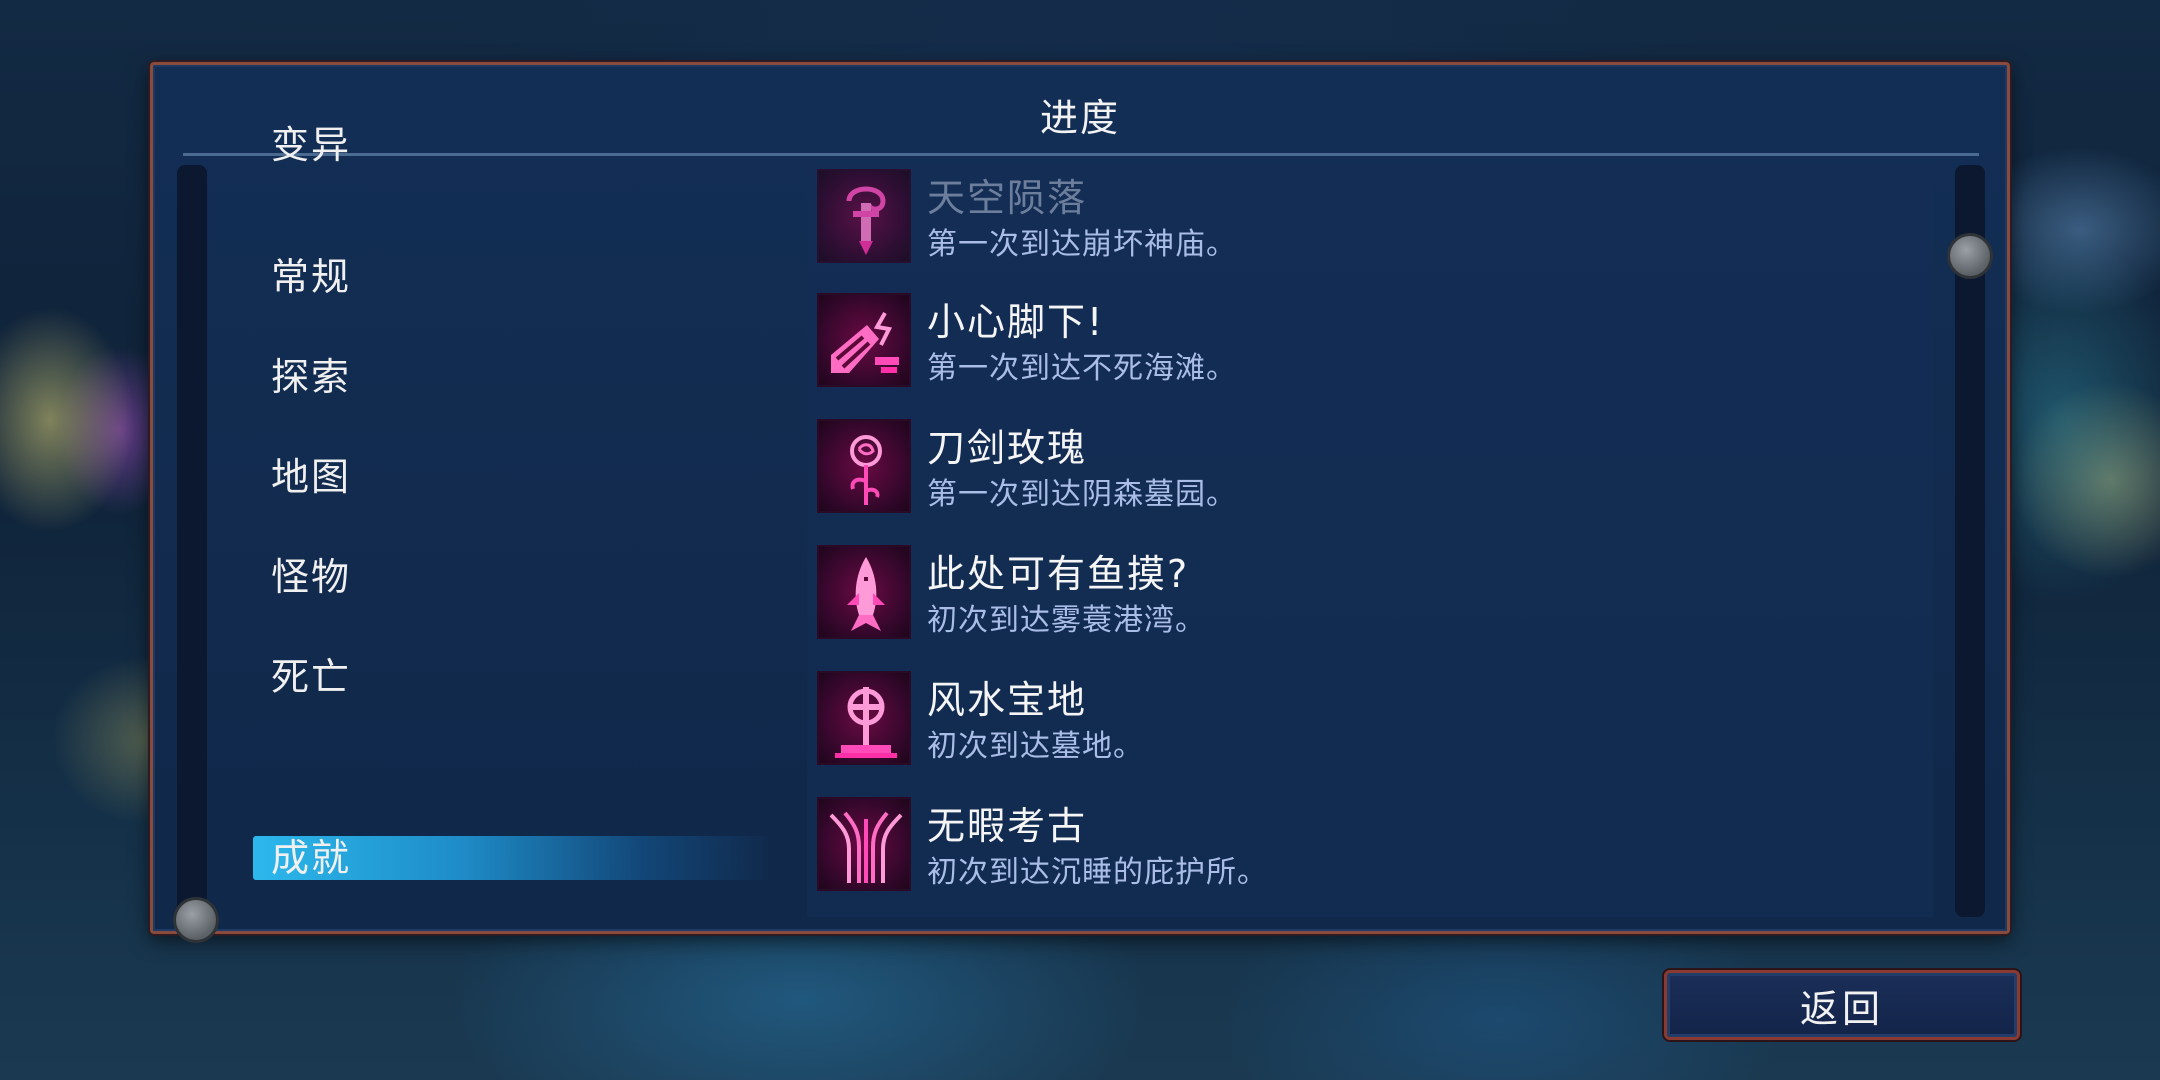 Image resolution: width=2160 pixels, height=1080 pixels. I want to click on rose-icon, so click(864, 466).